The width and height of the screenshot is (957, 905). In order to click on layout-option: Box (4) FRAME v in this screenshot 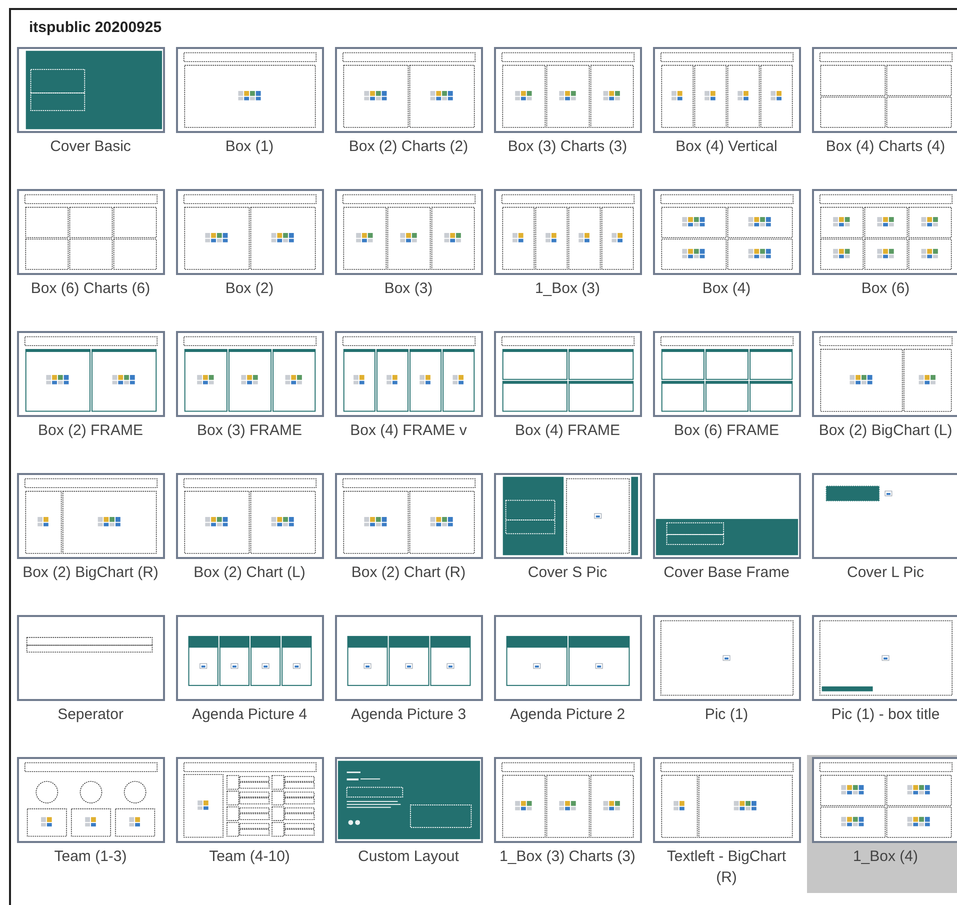, I will do `click(408, 398)`.